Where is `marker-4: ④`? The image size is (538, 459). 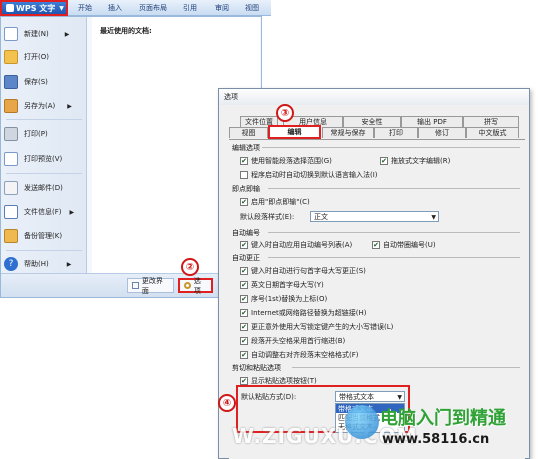
marker-4: ④ is located at coordinates (227, 403).